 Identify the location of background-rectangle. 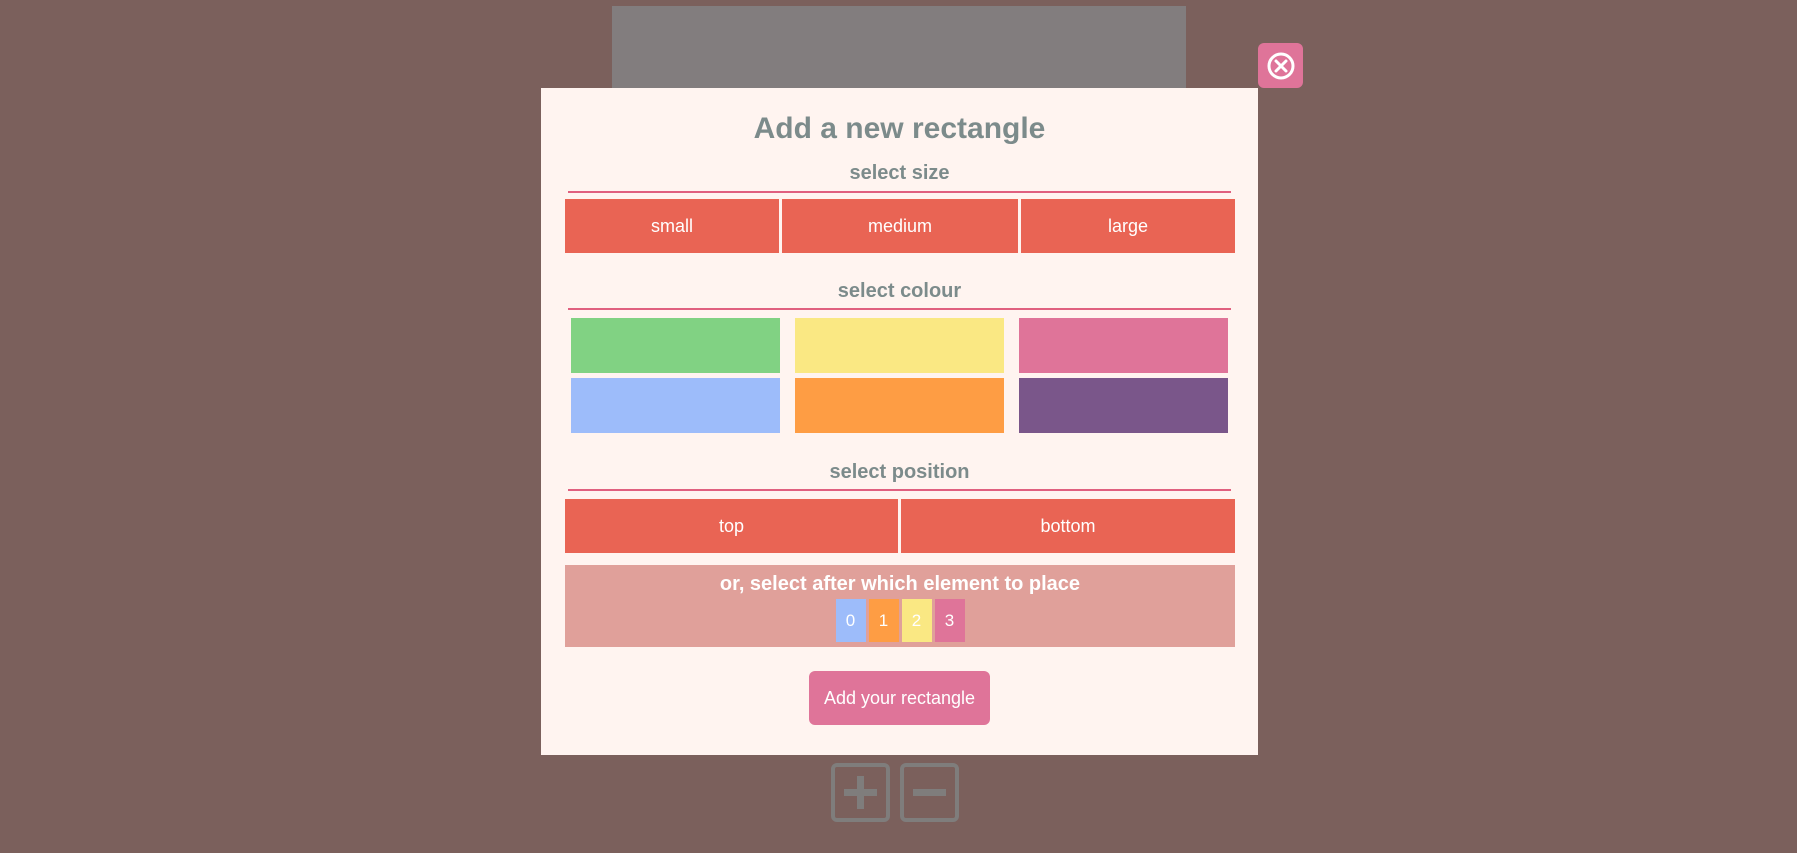
(899, 47).